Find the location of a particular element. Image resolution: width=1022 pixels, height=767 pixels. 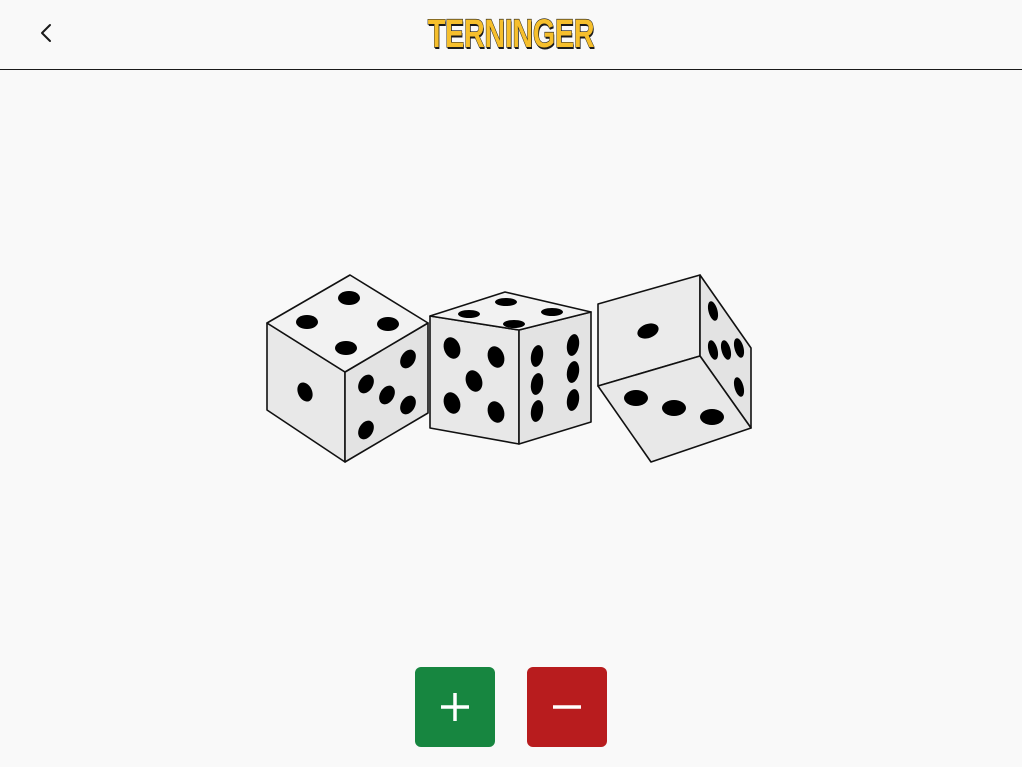

dice-illustration is located at coordinates (509, 368).